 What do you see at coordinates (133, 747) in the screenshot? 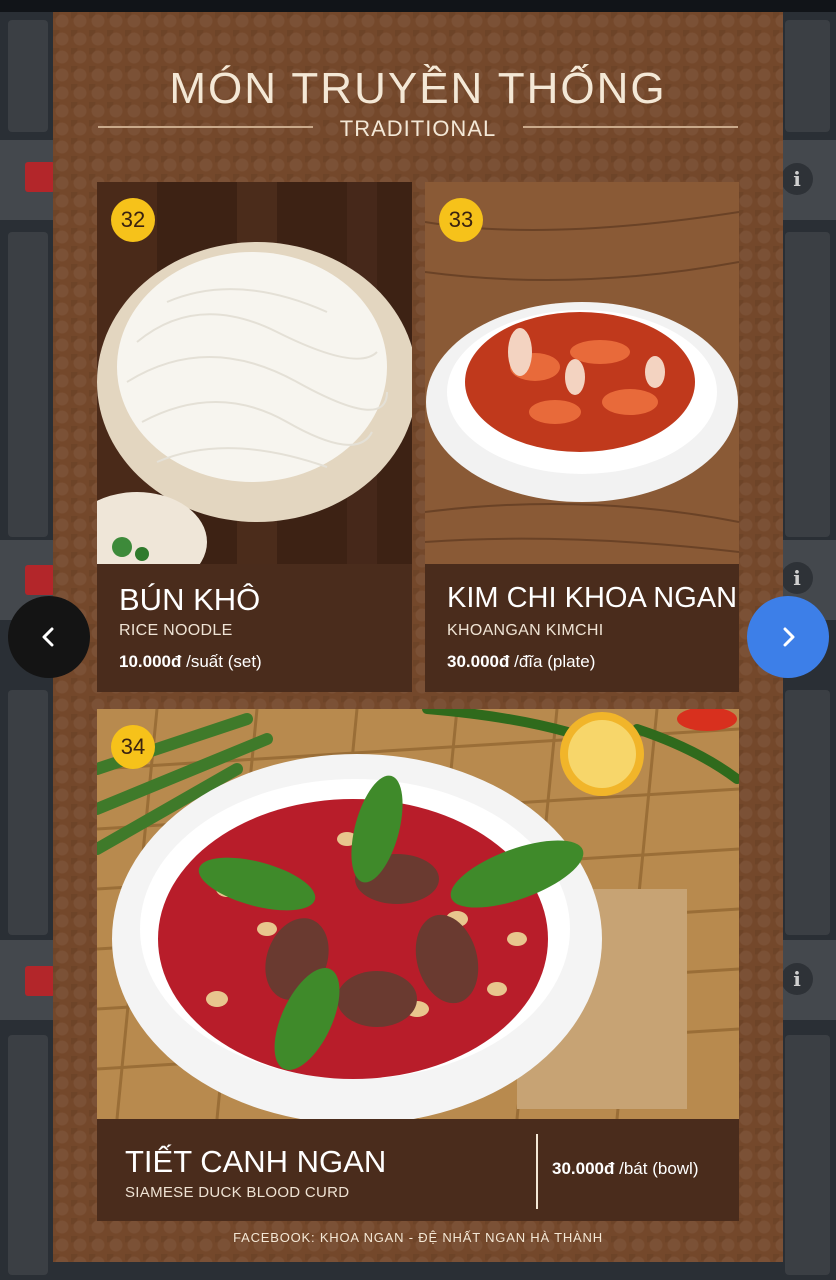
I see `item-number-badge: 34` at bounding box center [133, 747].